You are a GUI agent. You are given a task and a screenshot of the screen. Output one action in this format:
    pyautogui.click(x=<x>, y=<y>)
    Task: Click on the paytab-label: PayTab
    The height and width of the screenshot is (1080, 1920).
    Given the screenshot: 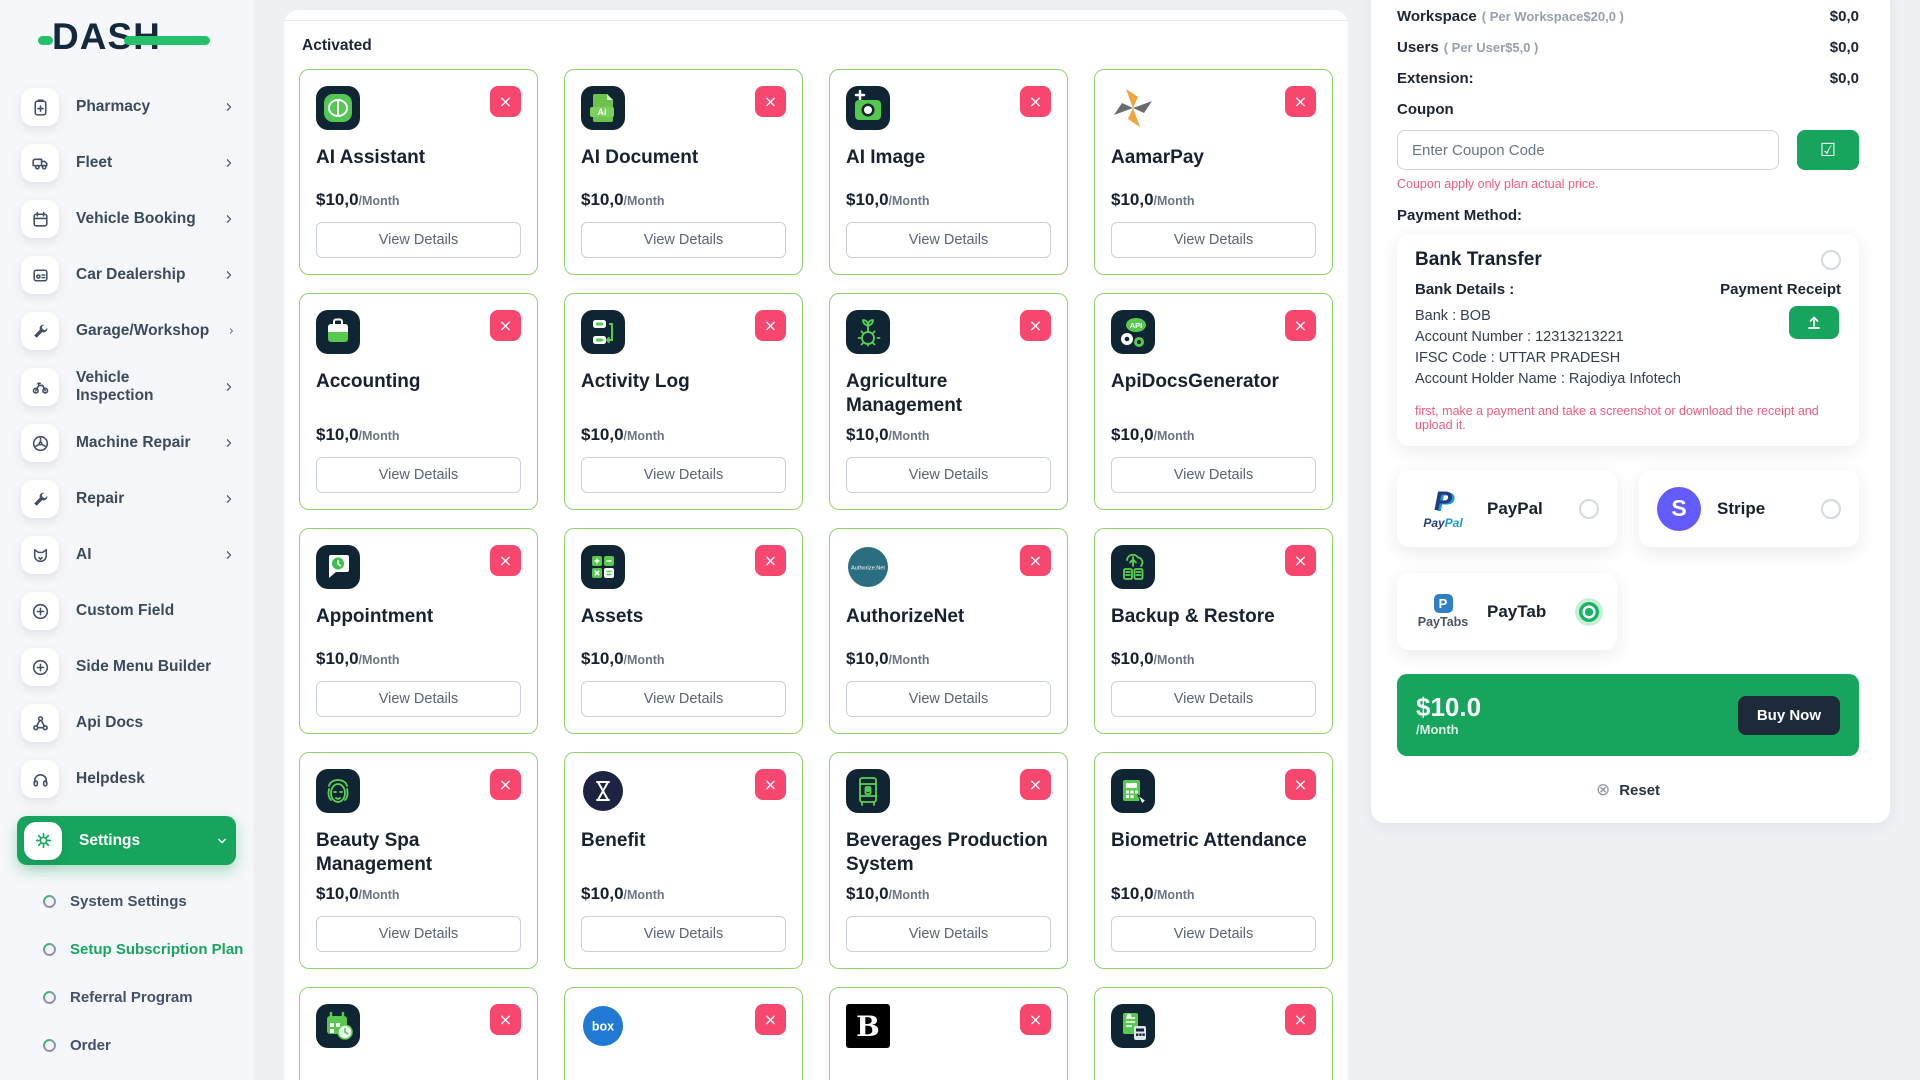 What is the action you would take?
    pyautogui.click(x=1517, y=611)
    